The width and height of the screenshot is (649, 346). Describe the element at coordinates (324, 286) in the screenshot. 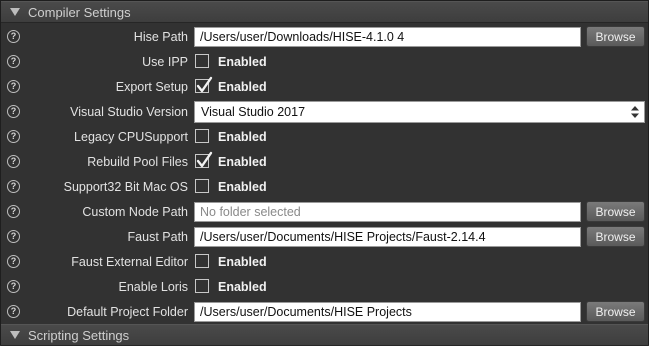

I see `row-enable-loris: ? Enable Loris Enabled` at that location.